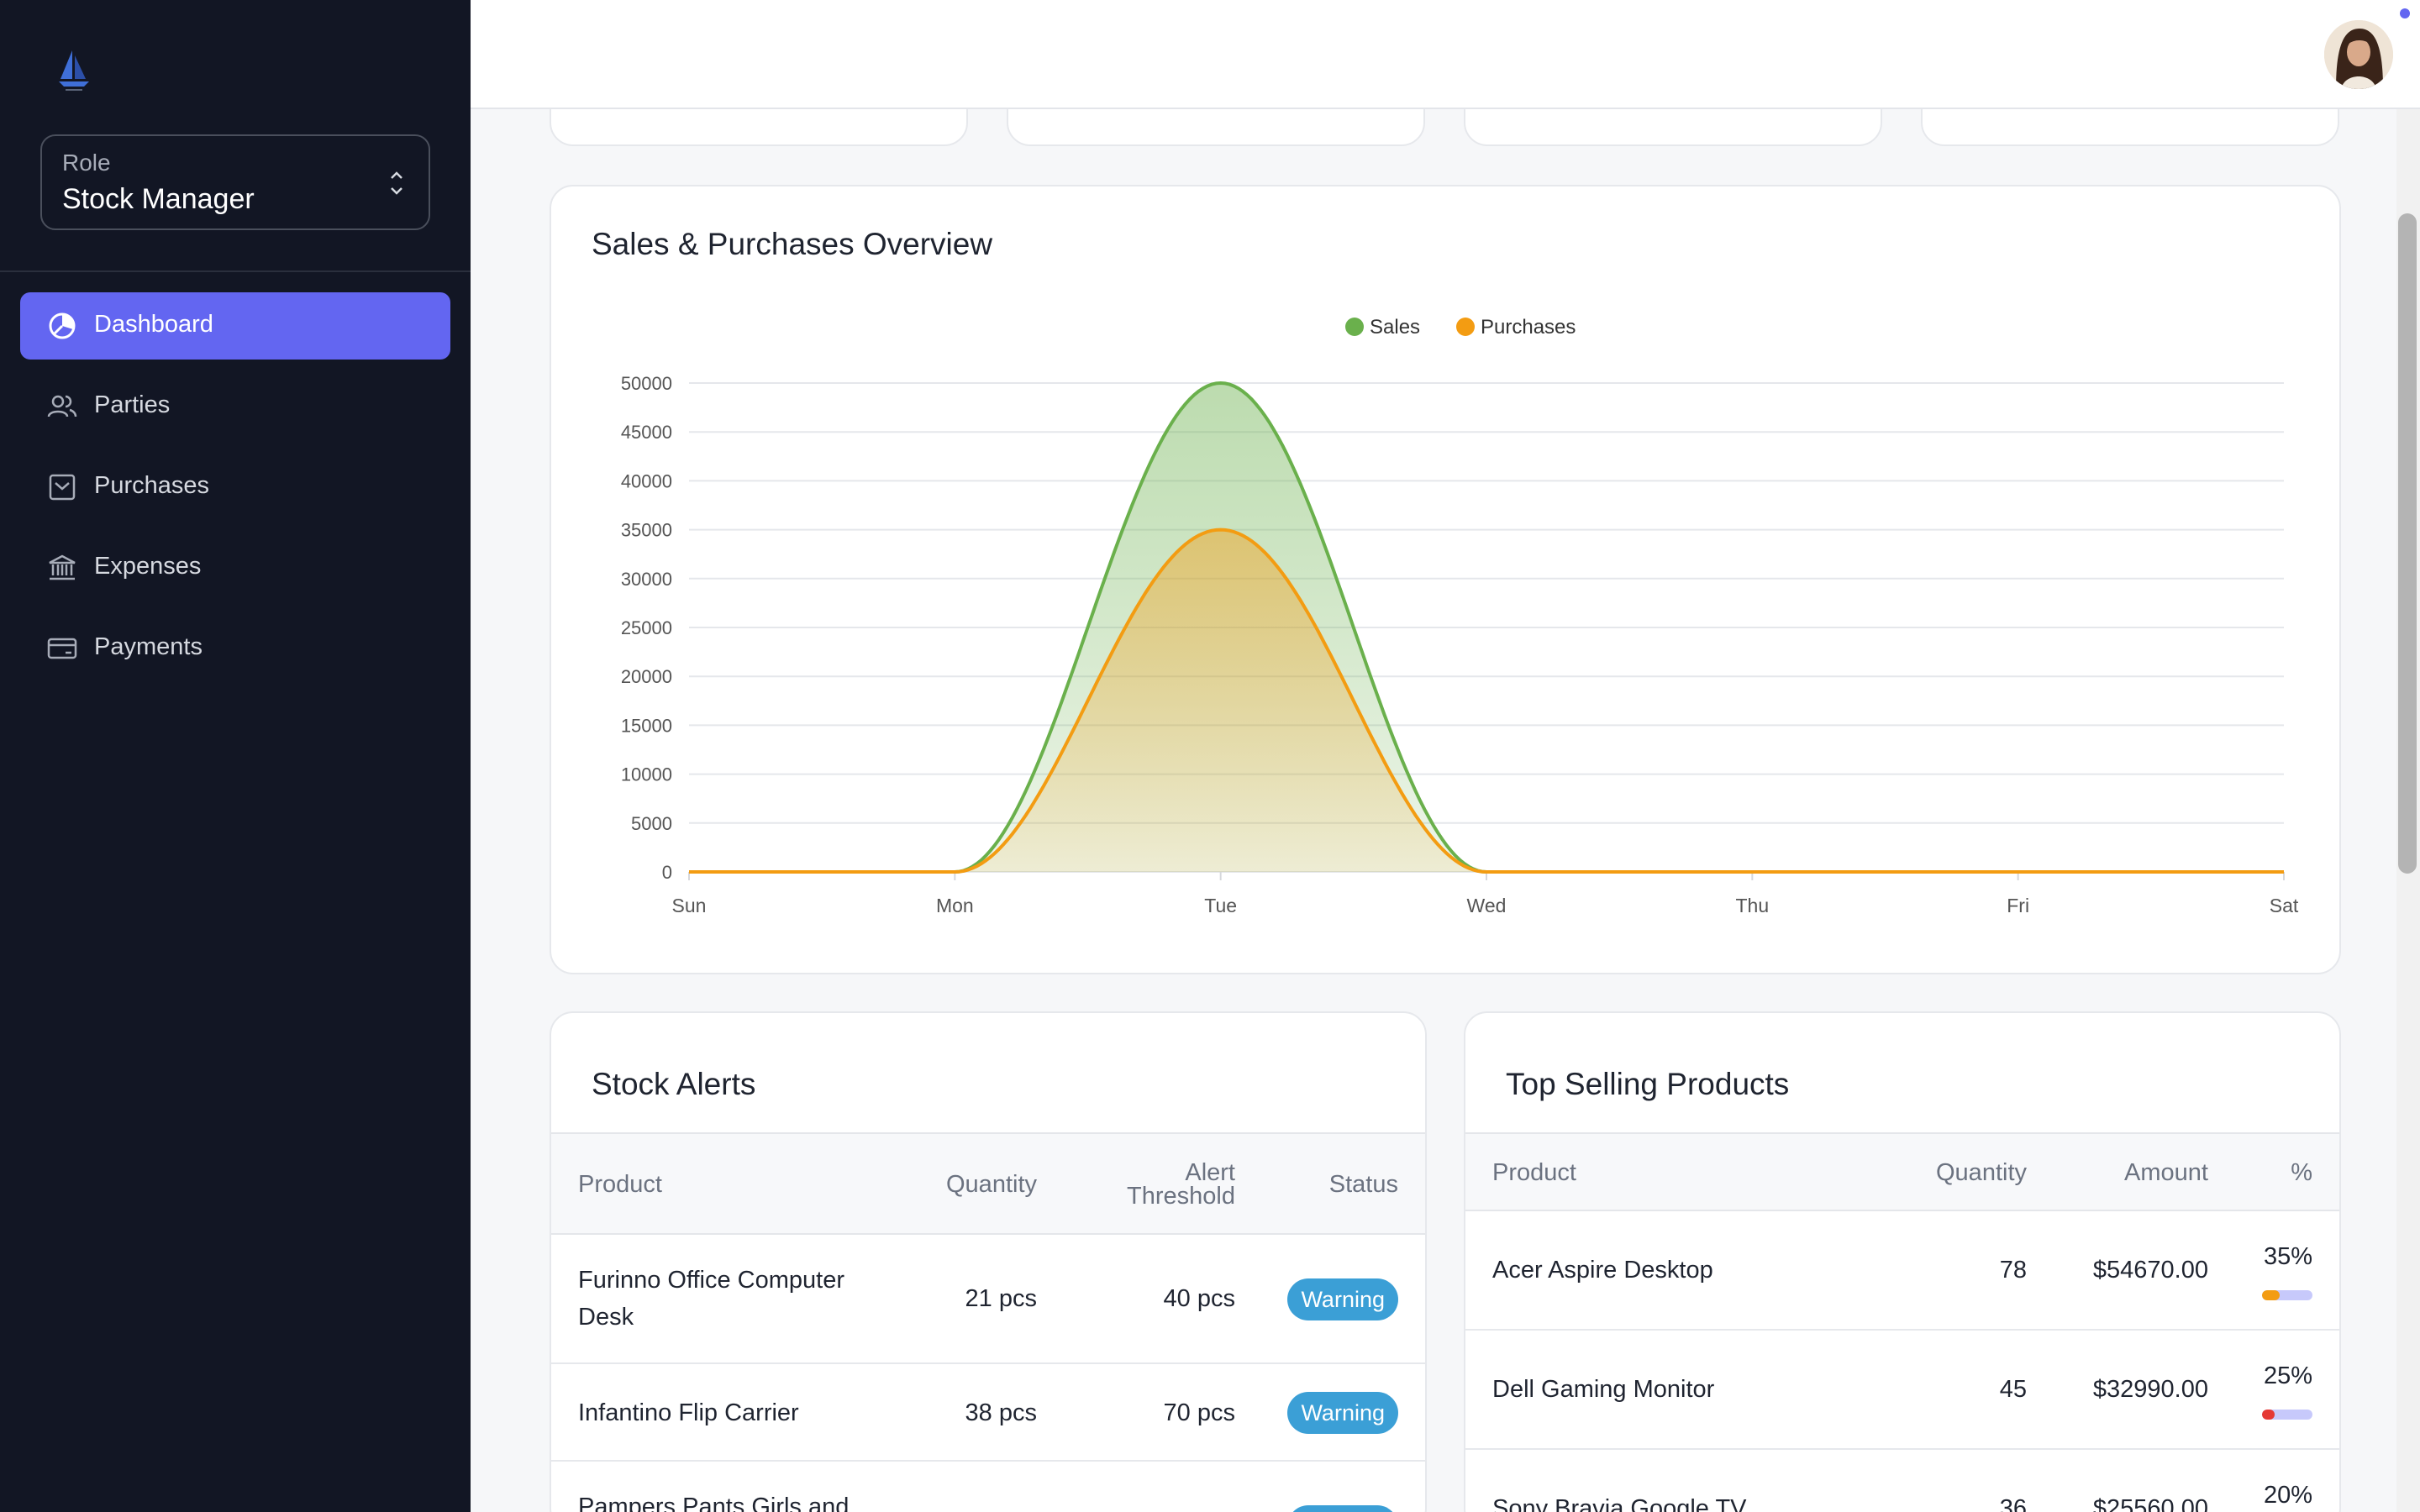  Describe the element at coordinates (606, 1317) in the screenshot. I see `product-name-cont: Desk` at that location.